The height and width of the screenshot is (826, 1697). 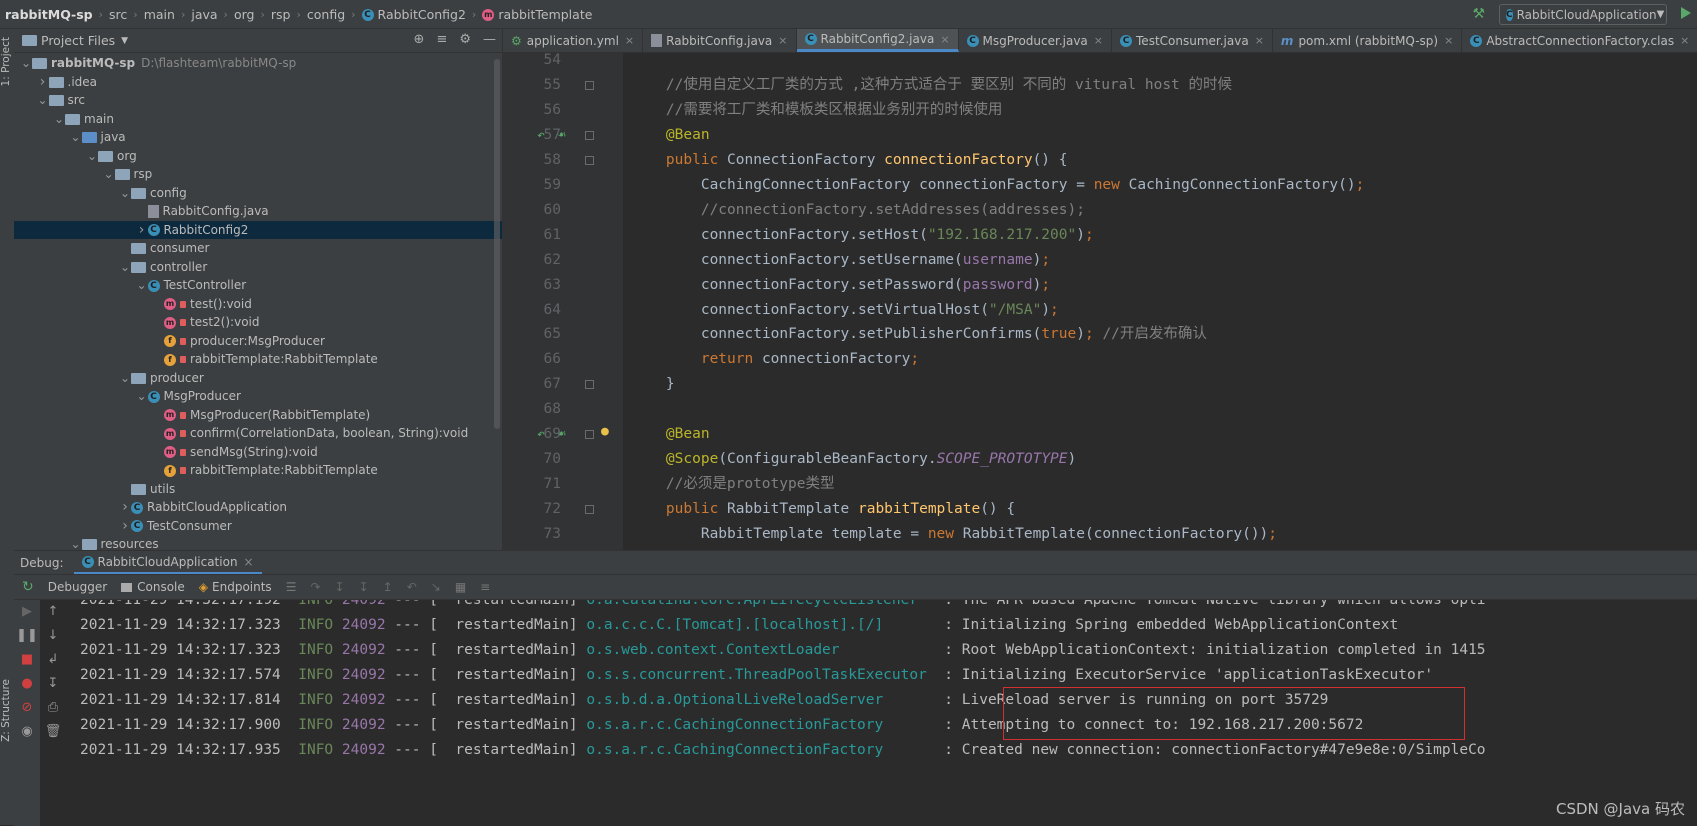 I want to click on tree-item: ⌄ java, so click(x=286, y=137).